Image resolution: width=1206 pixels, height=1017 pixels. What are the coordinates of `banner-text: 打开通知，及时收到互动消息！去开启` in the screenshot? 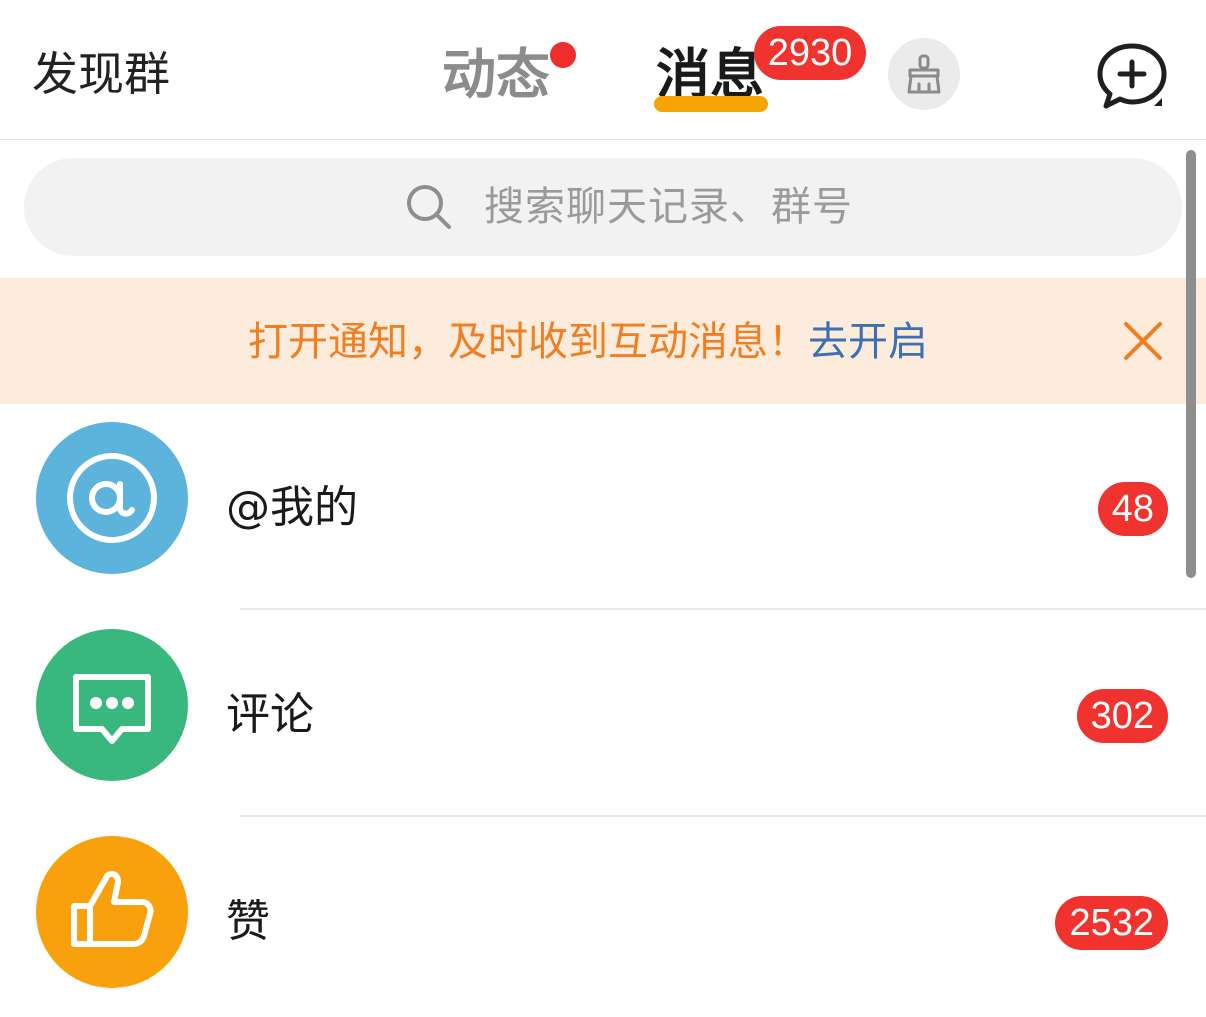 It's located at (588, 342).